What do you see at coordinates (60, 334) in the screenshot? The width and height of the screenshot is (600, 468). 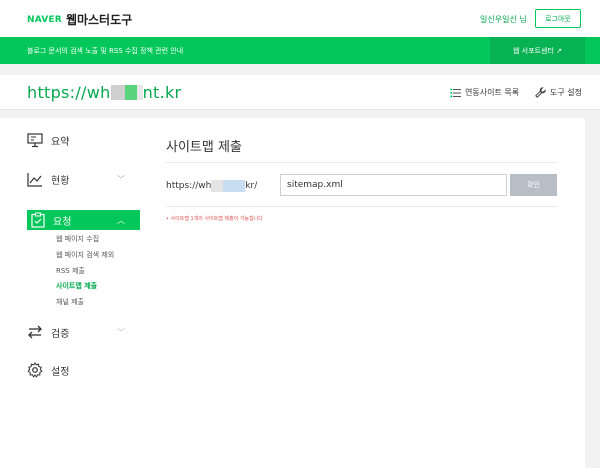 I see `sidebar-item-label: 검증` at bounding box center [60, 334].